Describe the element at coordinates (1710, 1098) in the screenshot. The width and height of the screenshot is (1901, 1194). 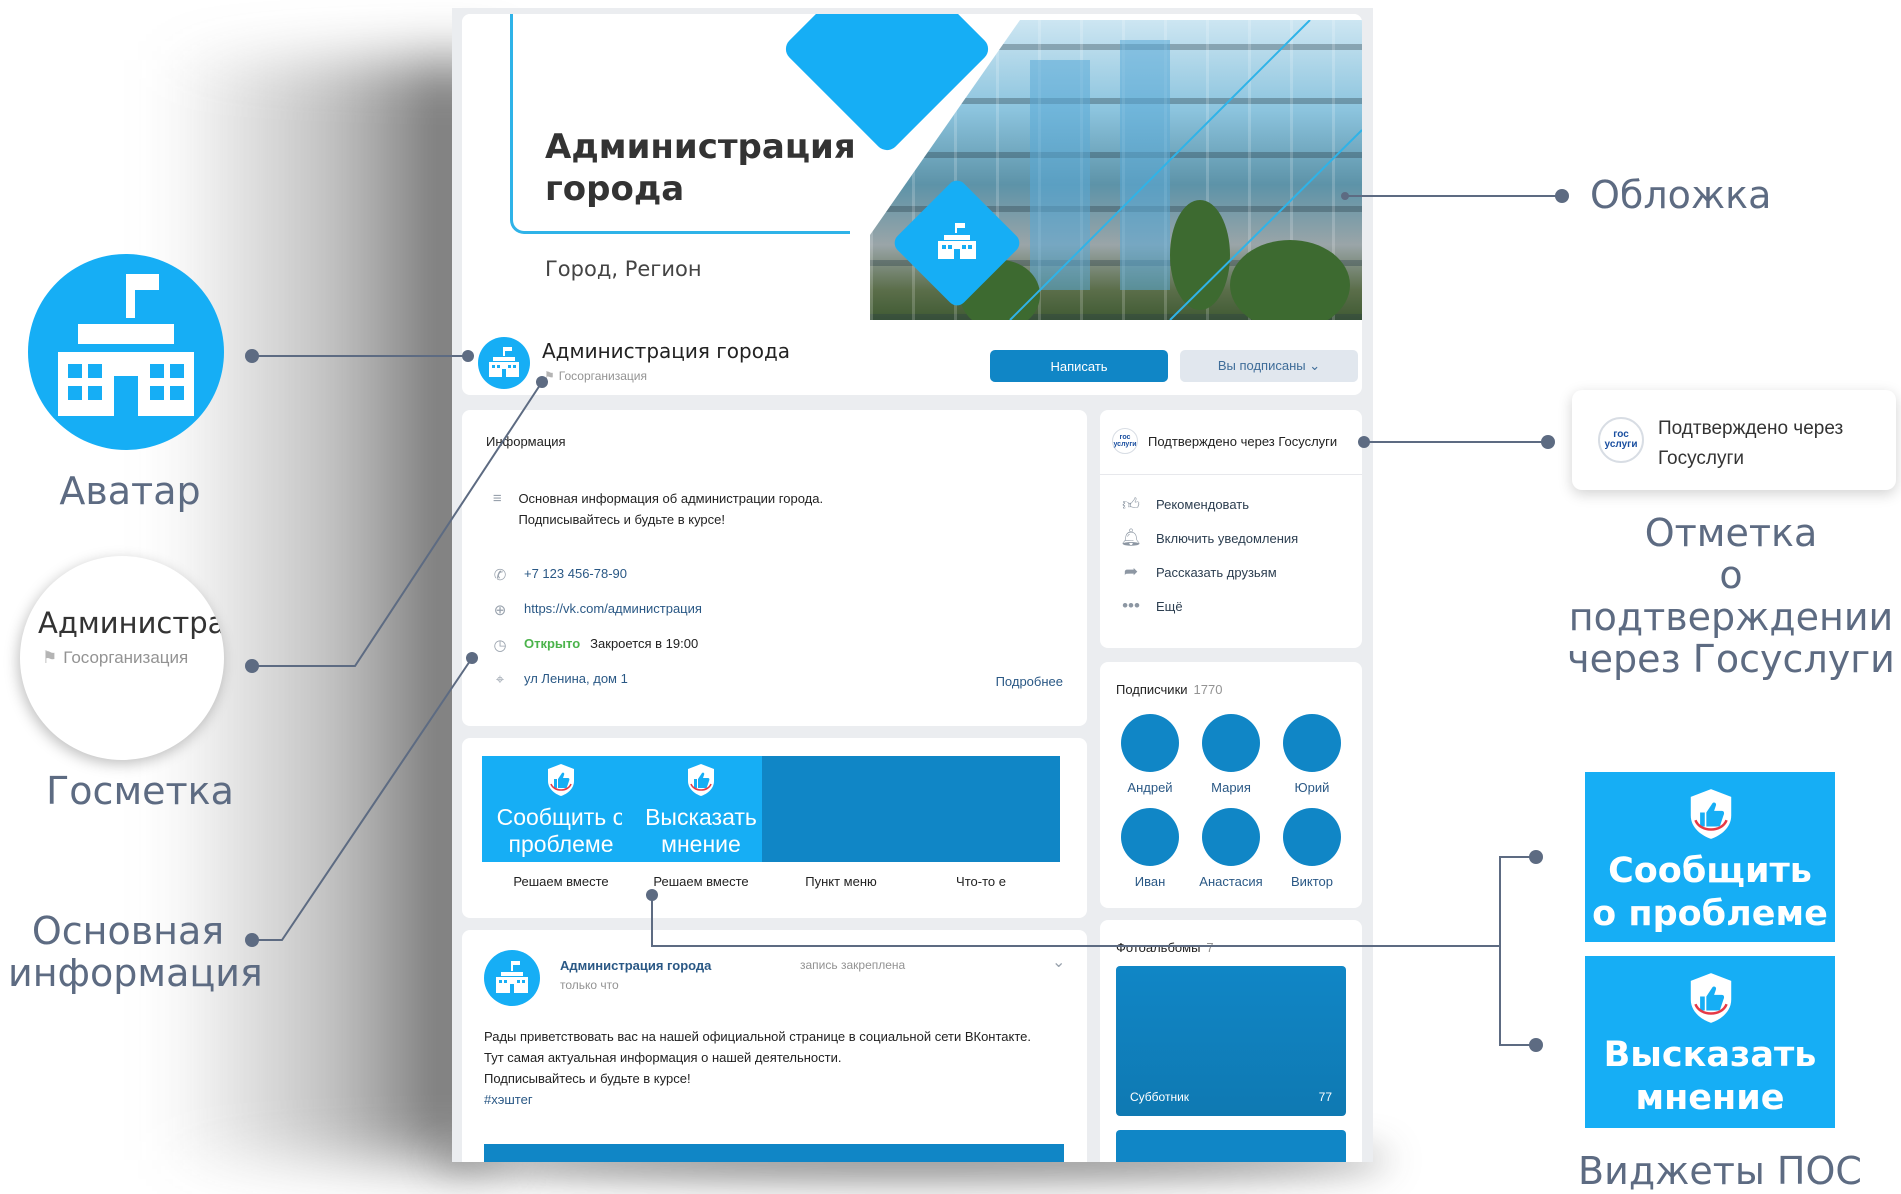
I see `big-widget-line: мнение` at that location.